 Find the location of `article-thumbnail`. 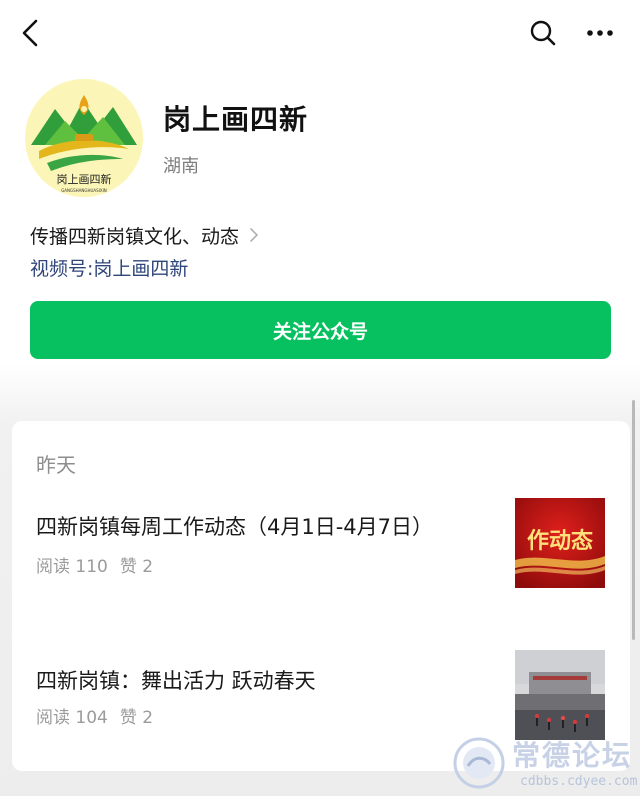

article-thumbnail is located at coordinates (560, 695).